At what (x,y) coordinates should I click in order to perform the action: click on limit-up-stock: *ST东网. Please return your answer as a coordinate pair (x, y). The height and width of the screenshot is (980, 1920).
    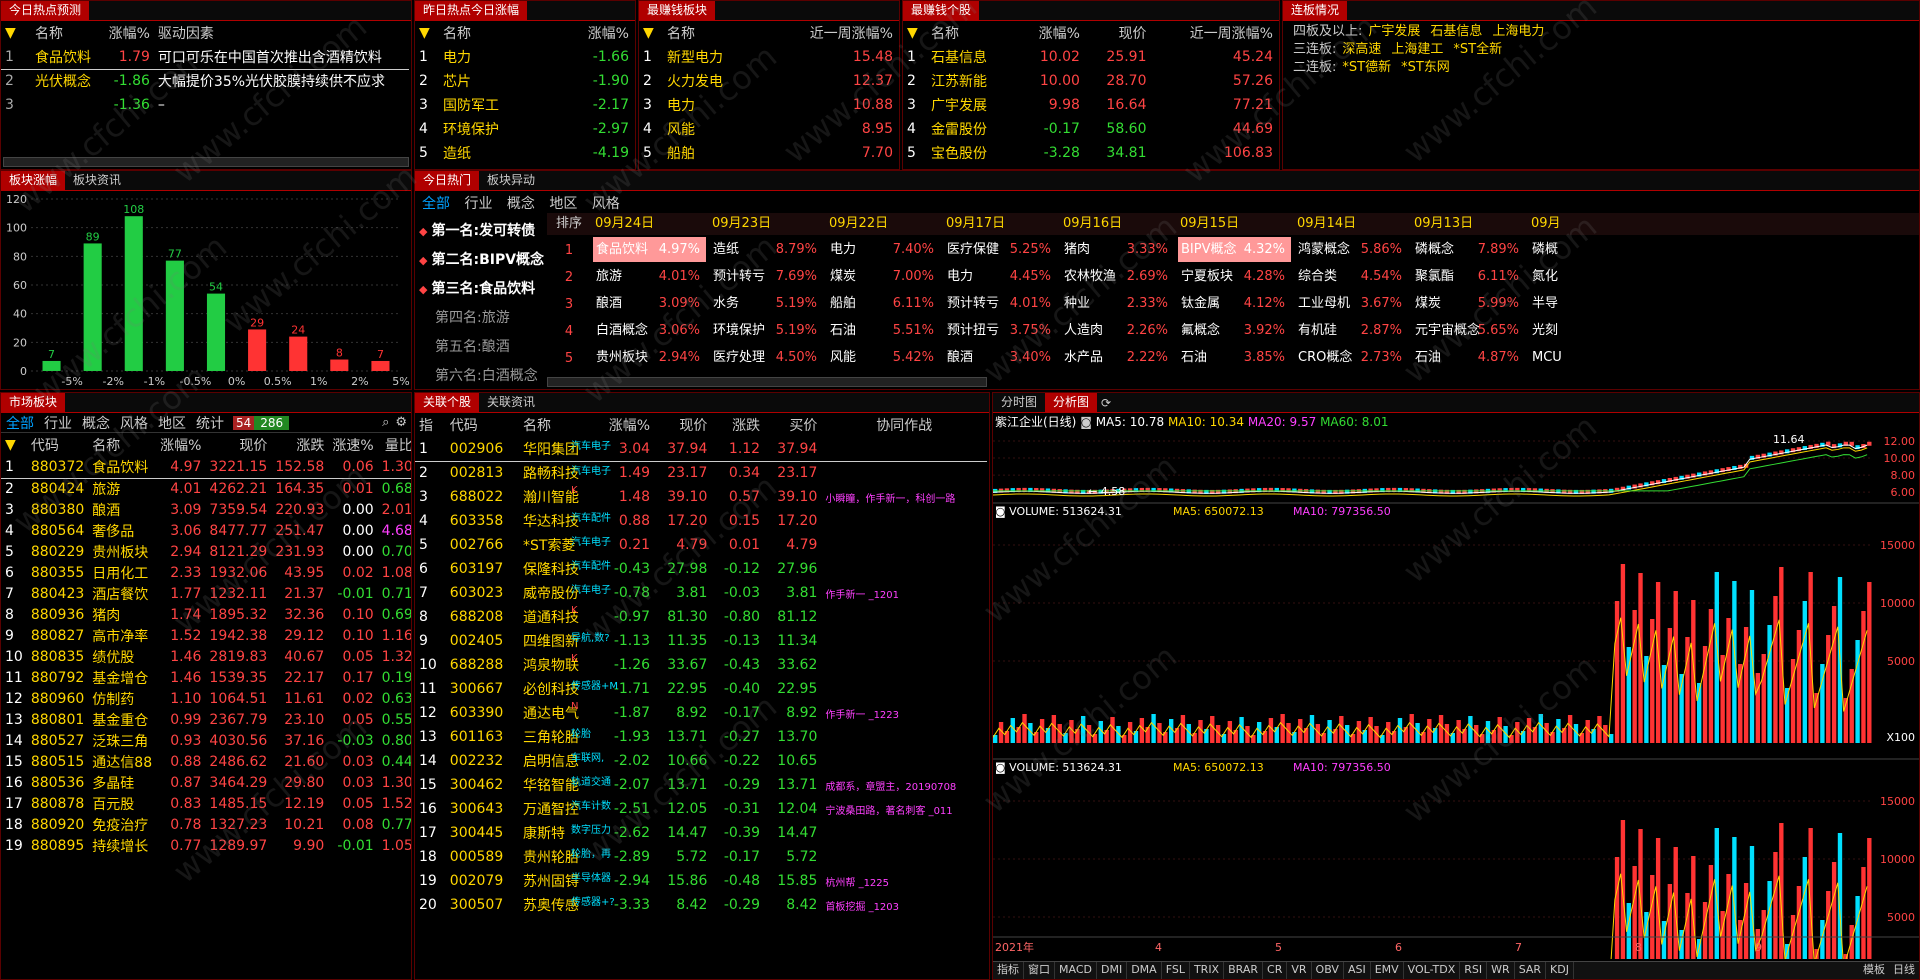
    Looking at the image, I should click on (1425, 67).